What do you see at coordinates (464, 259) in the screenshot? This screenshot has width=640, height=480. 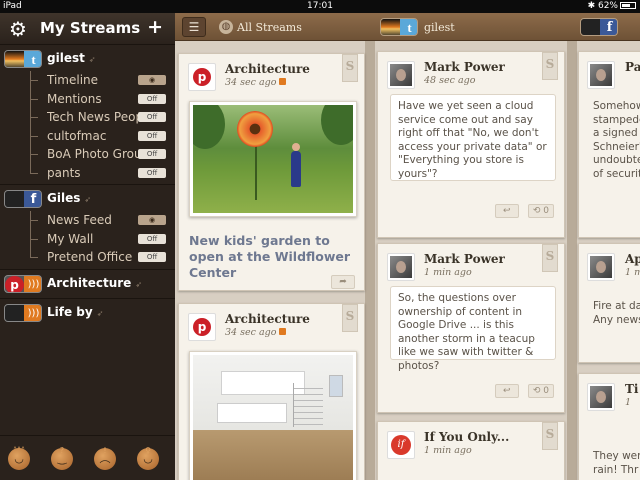 I see `card-author: Mark Power` at bounding box center [464, 259].